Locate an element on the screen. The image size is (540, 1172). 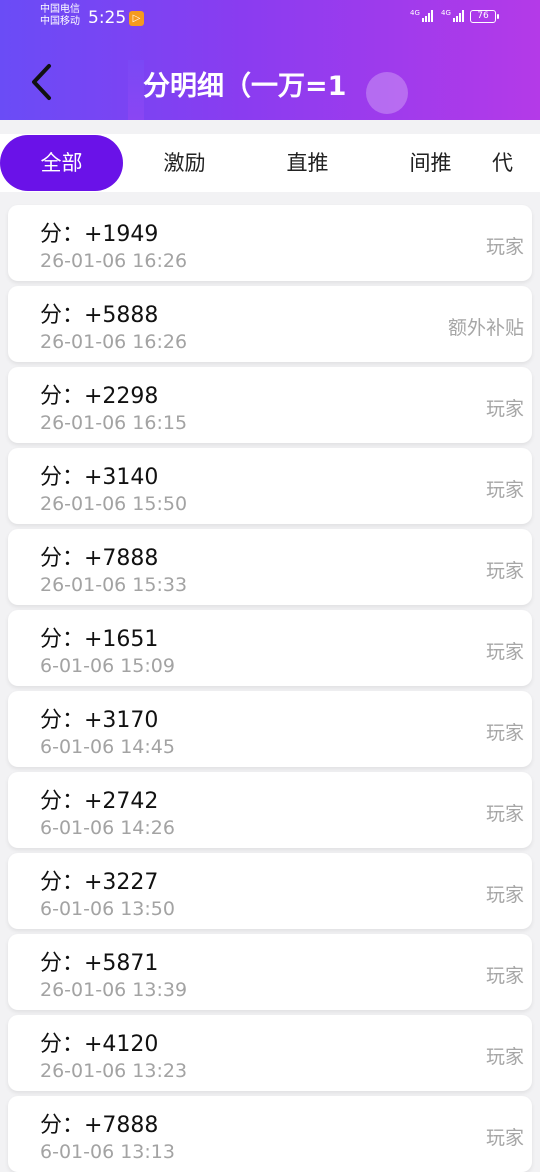
record-text: 分：+2742 6-01-06 14:26 is located at coordinates (240, 810).